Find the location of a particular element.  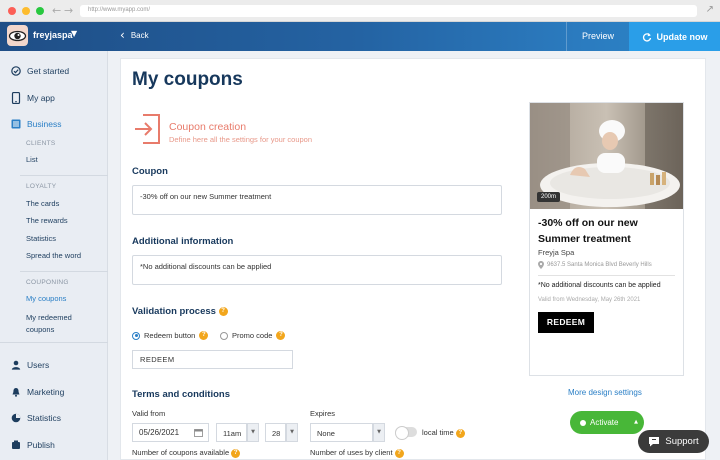

hour-dropdown-icon: ▼ is located at coordinates (253, 432).